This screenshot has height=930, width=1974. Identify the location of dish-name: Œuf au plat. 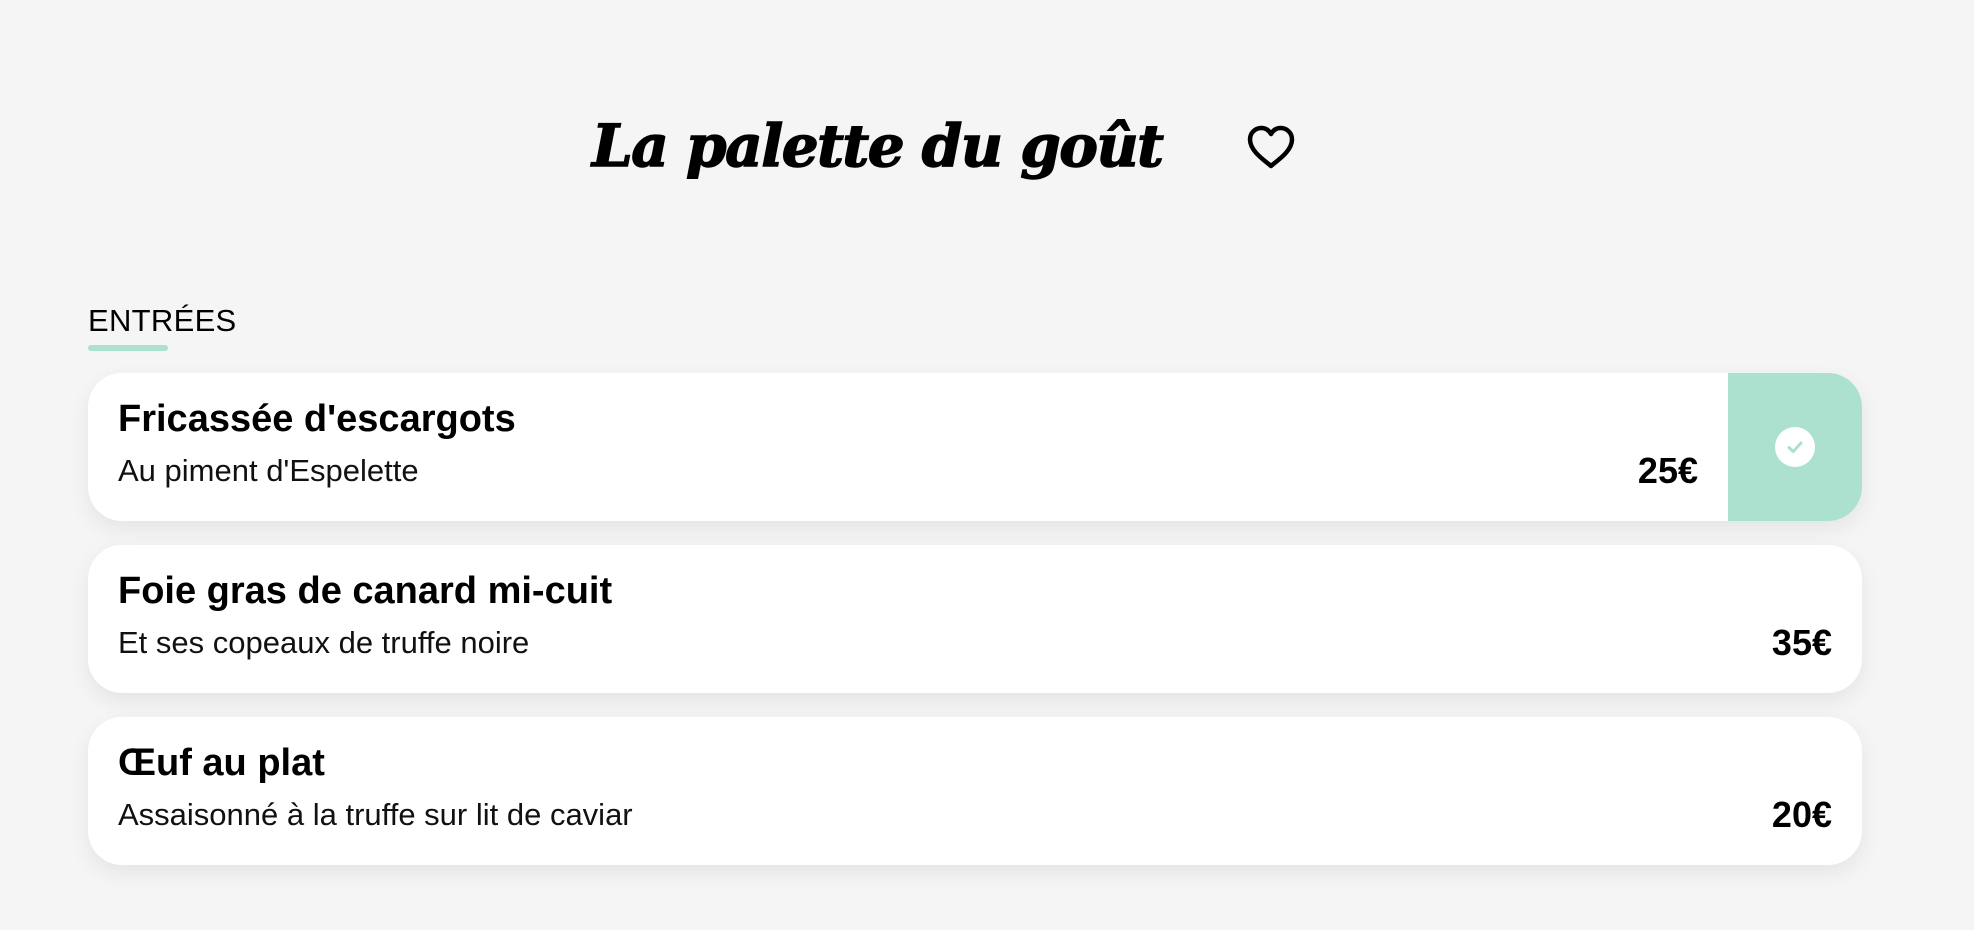
(221, 763).